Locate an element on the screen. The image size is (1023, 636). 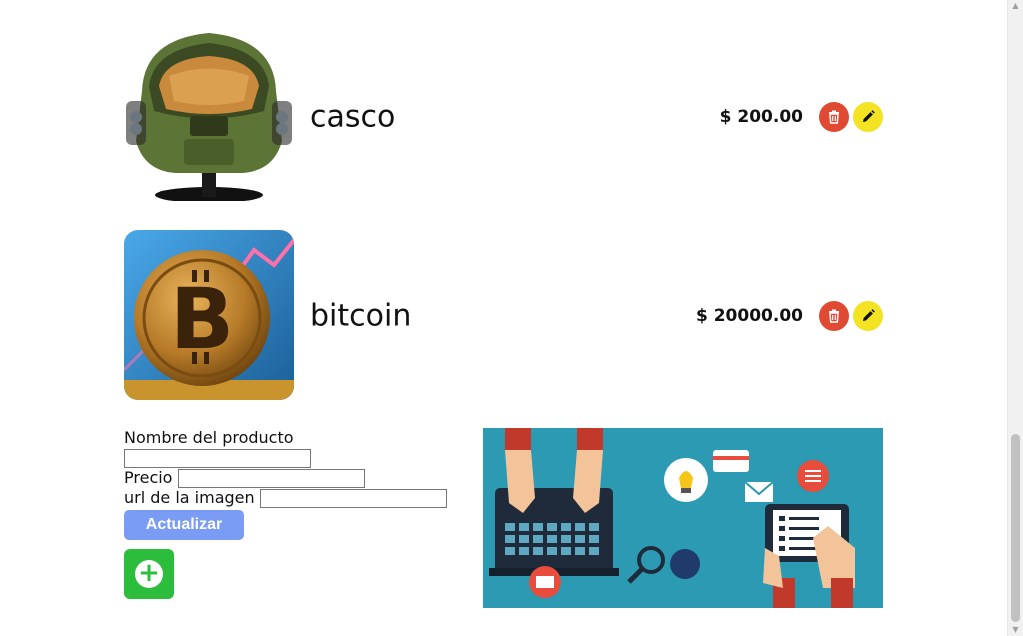
plus-icon: + is located at coordinates (149, 574).